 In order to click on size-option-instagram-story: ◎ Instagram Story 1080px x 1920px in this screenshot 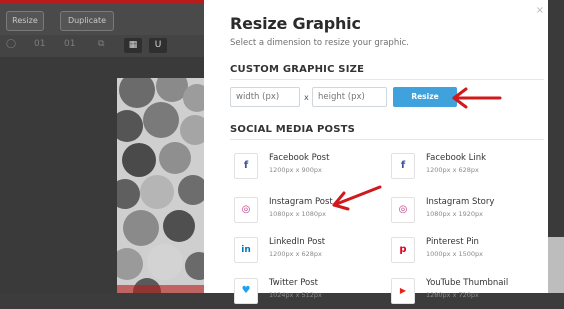, I will do `click(471, 211)`.